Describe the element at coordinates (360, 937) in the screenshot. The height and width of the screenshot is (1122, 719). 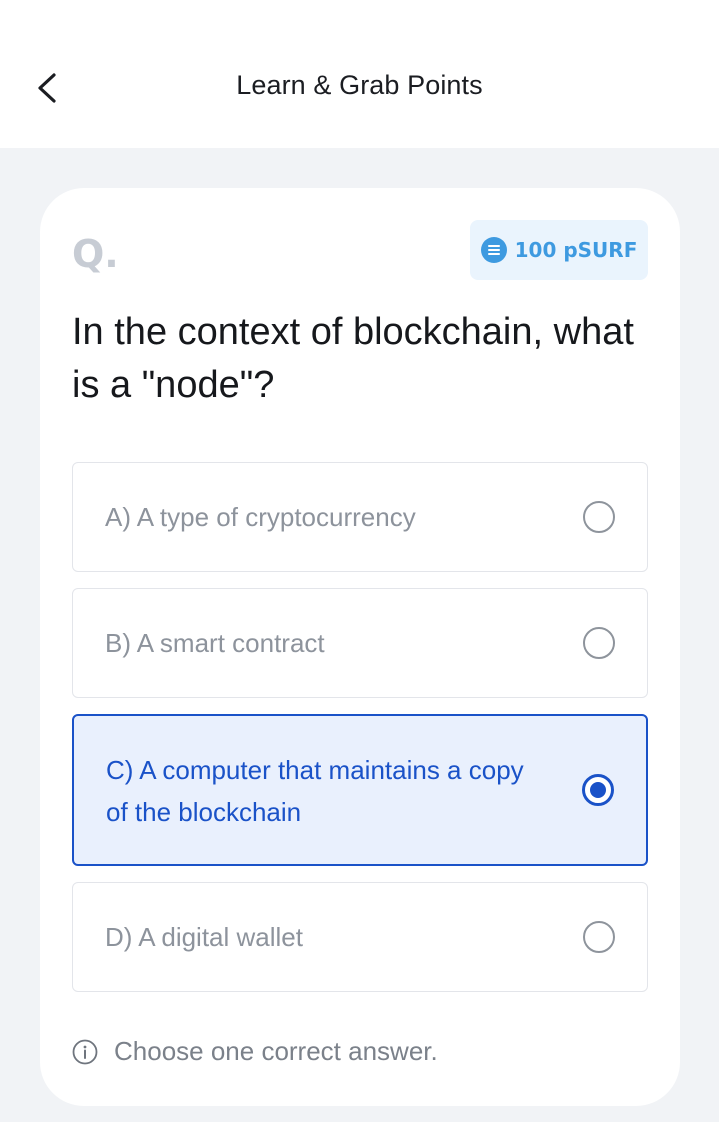
I see `option-d: D) A digital wallet` at that location.